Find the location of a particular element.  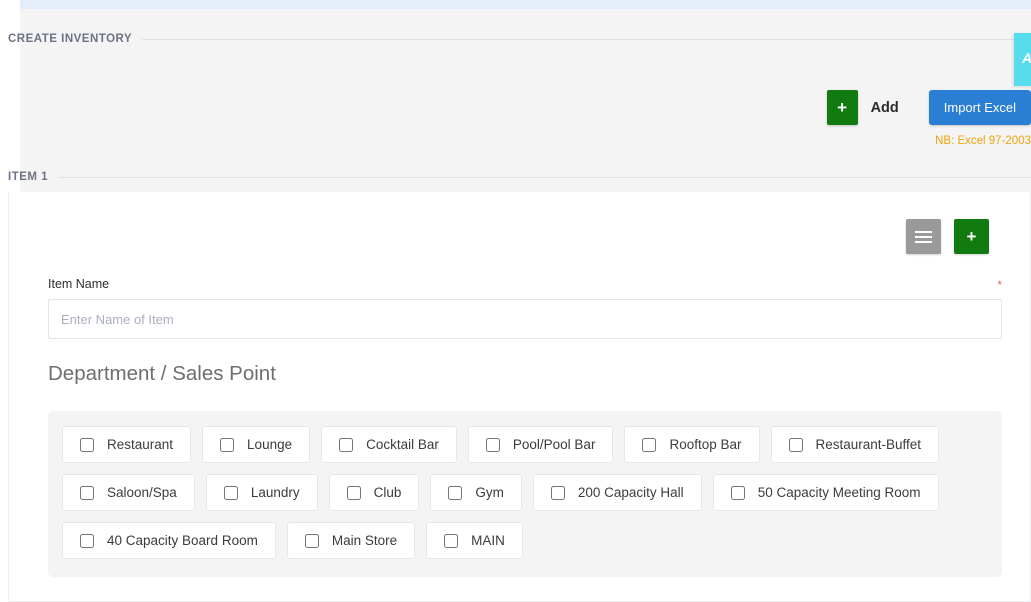

department-option-label: MAIN is located at coordinates (488, 540).